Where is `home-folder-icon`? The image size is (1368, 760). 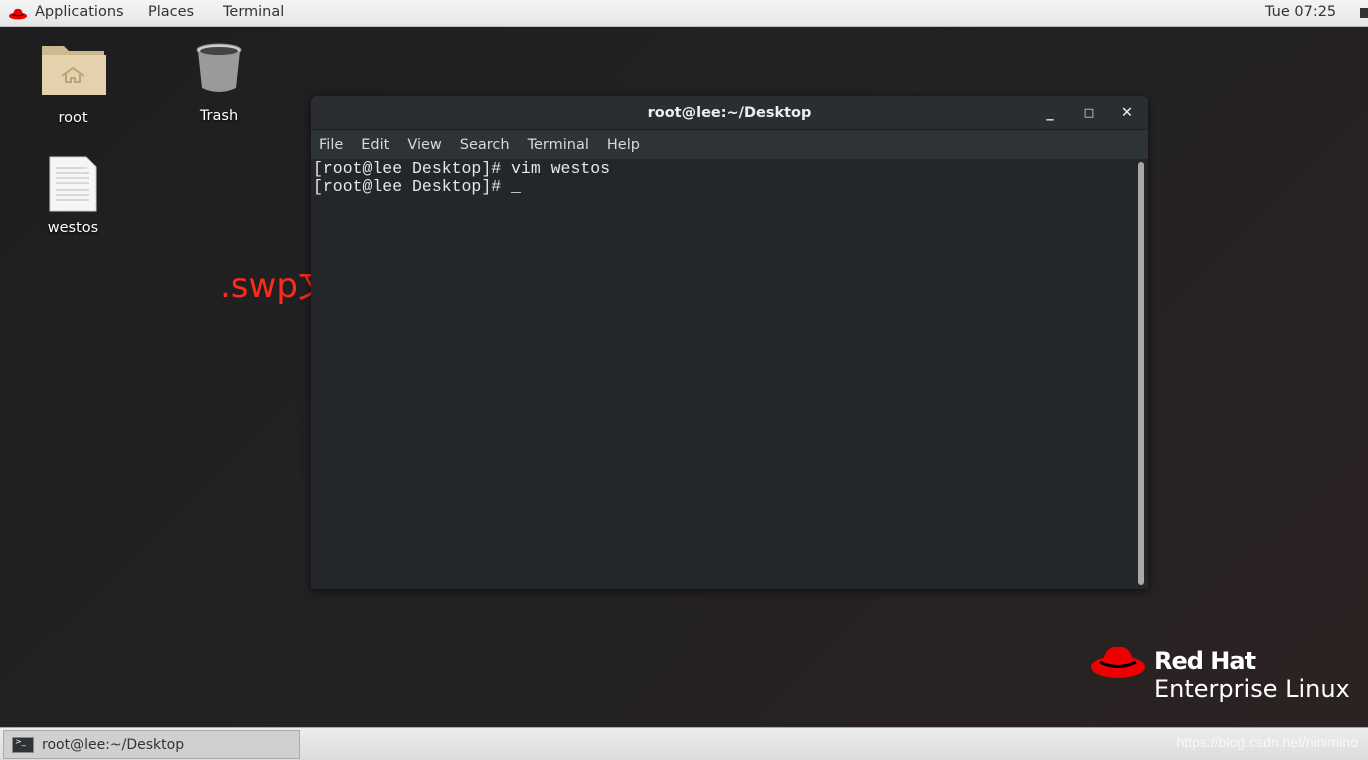 home-folder-icon is located at coordinates (74, 70).